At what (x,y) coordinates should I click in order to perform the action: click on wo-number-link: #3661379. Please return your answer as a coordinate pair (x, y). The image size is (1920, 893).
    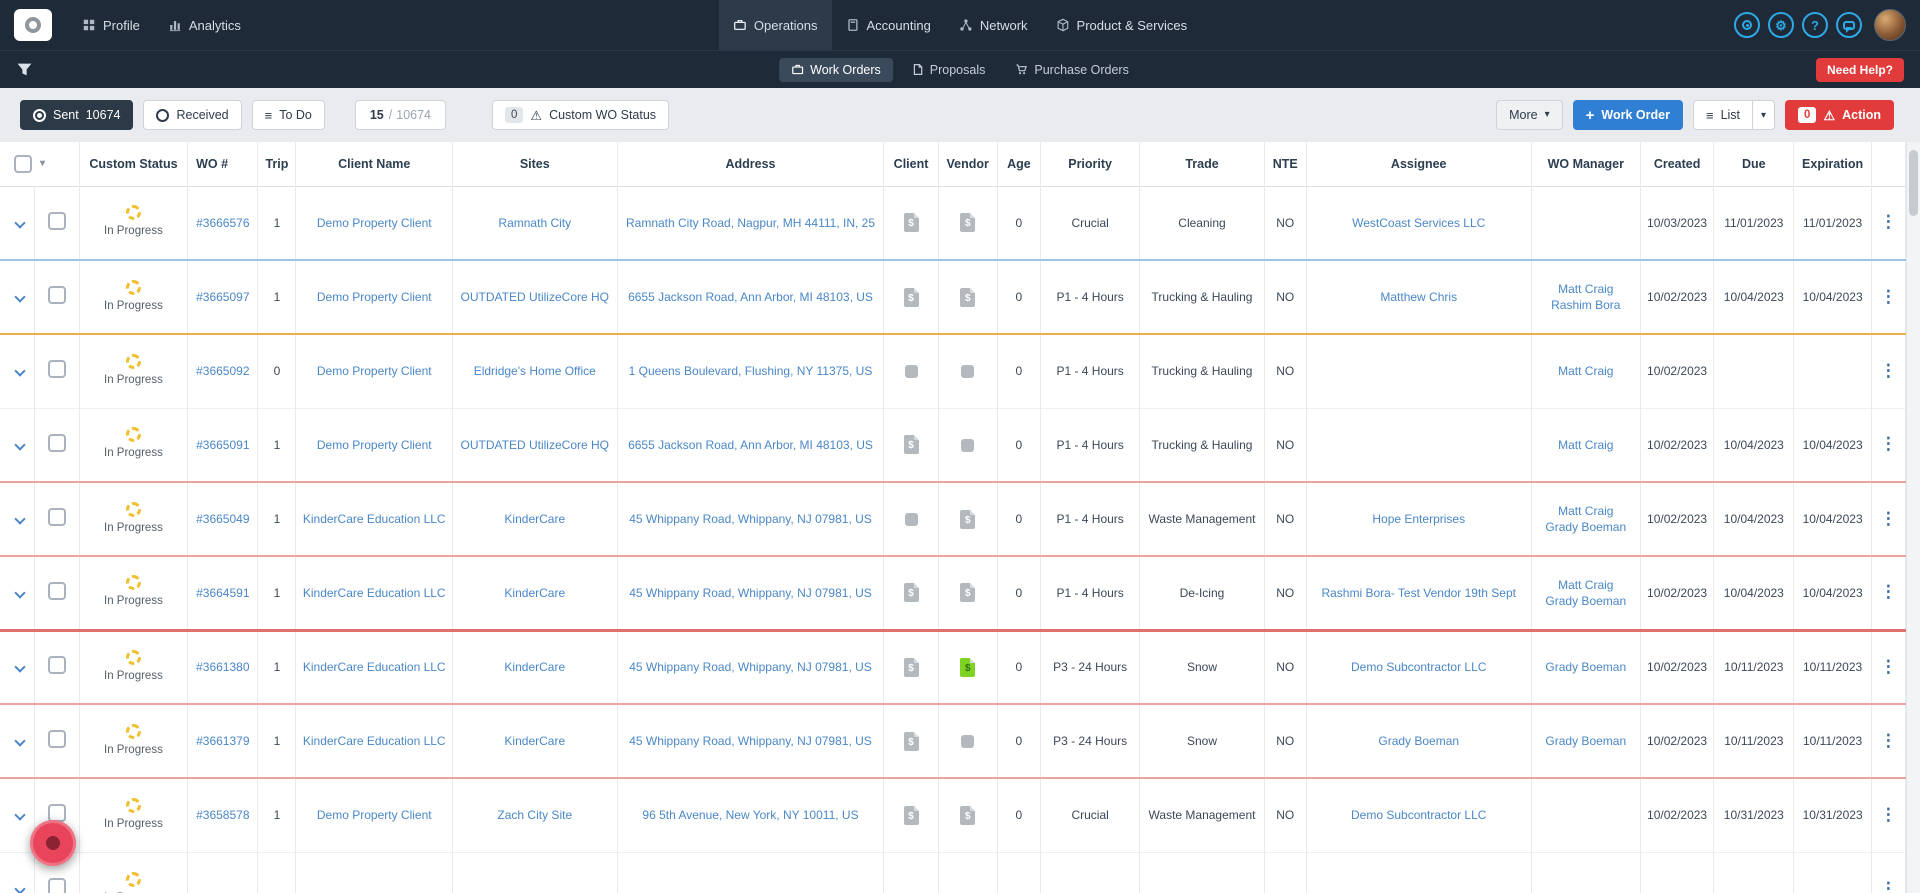
    Looking at the image, I should click on (222, 741).